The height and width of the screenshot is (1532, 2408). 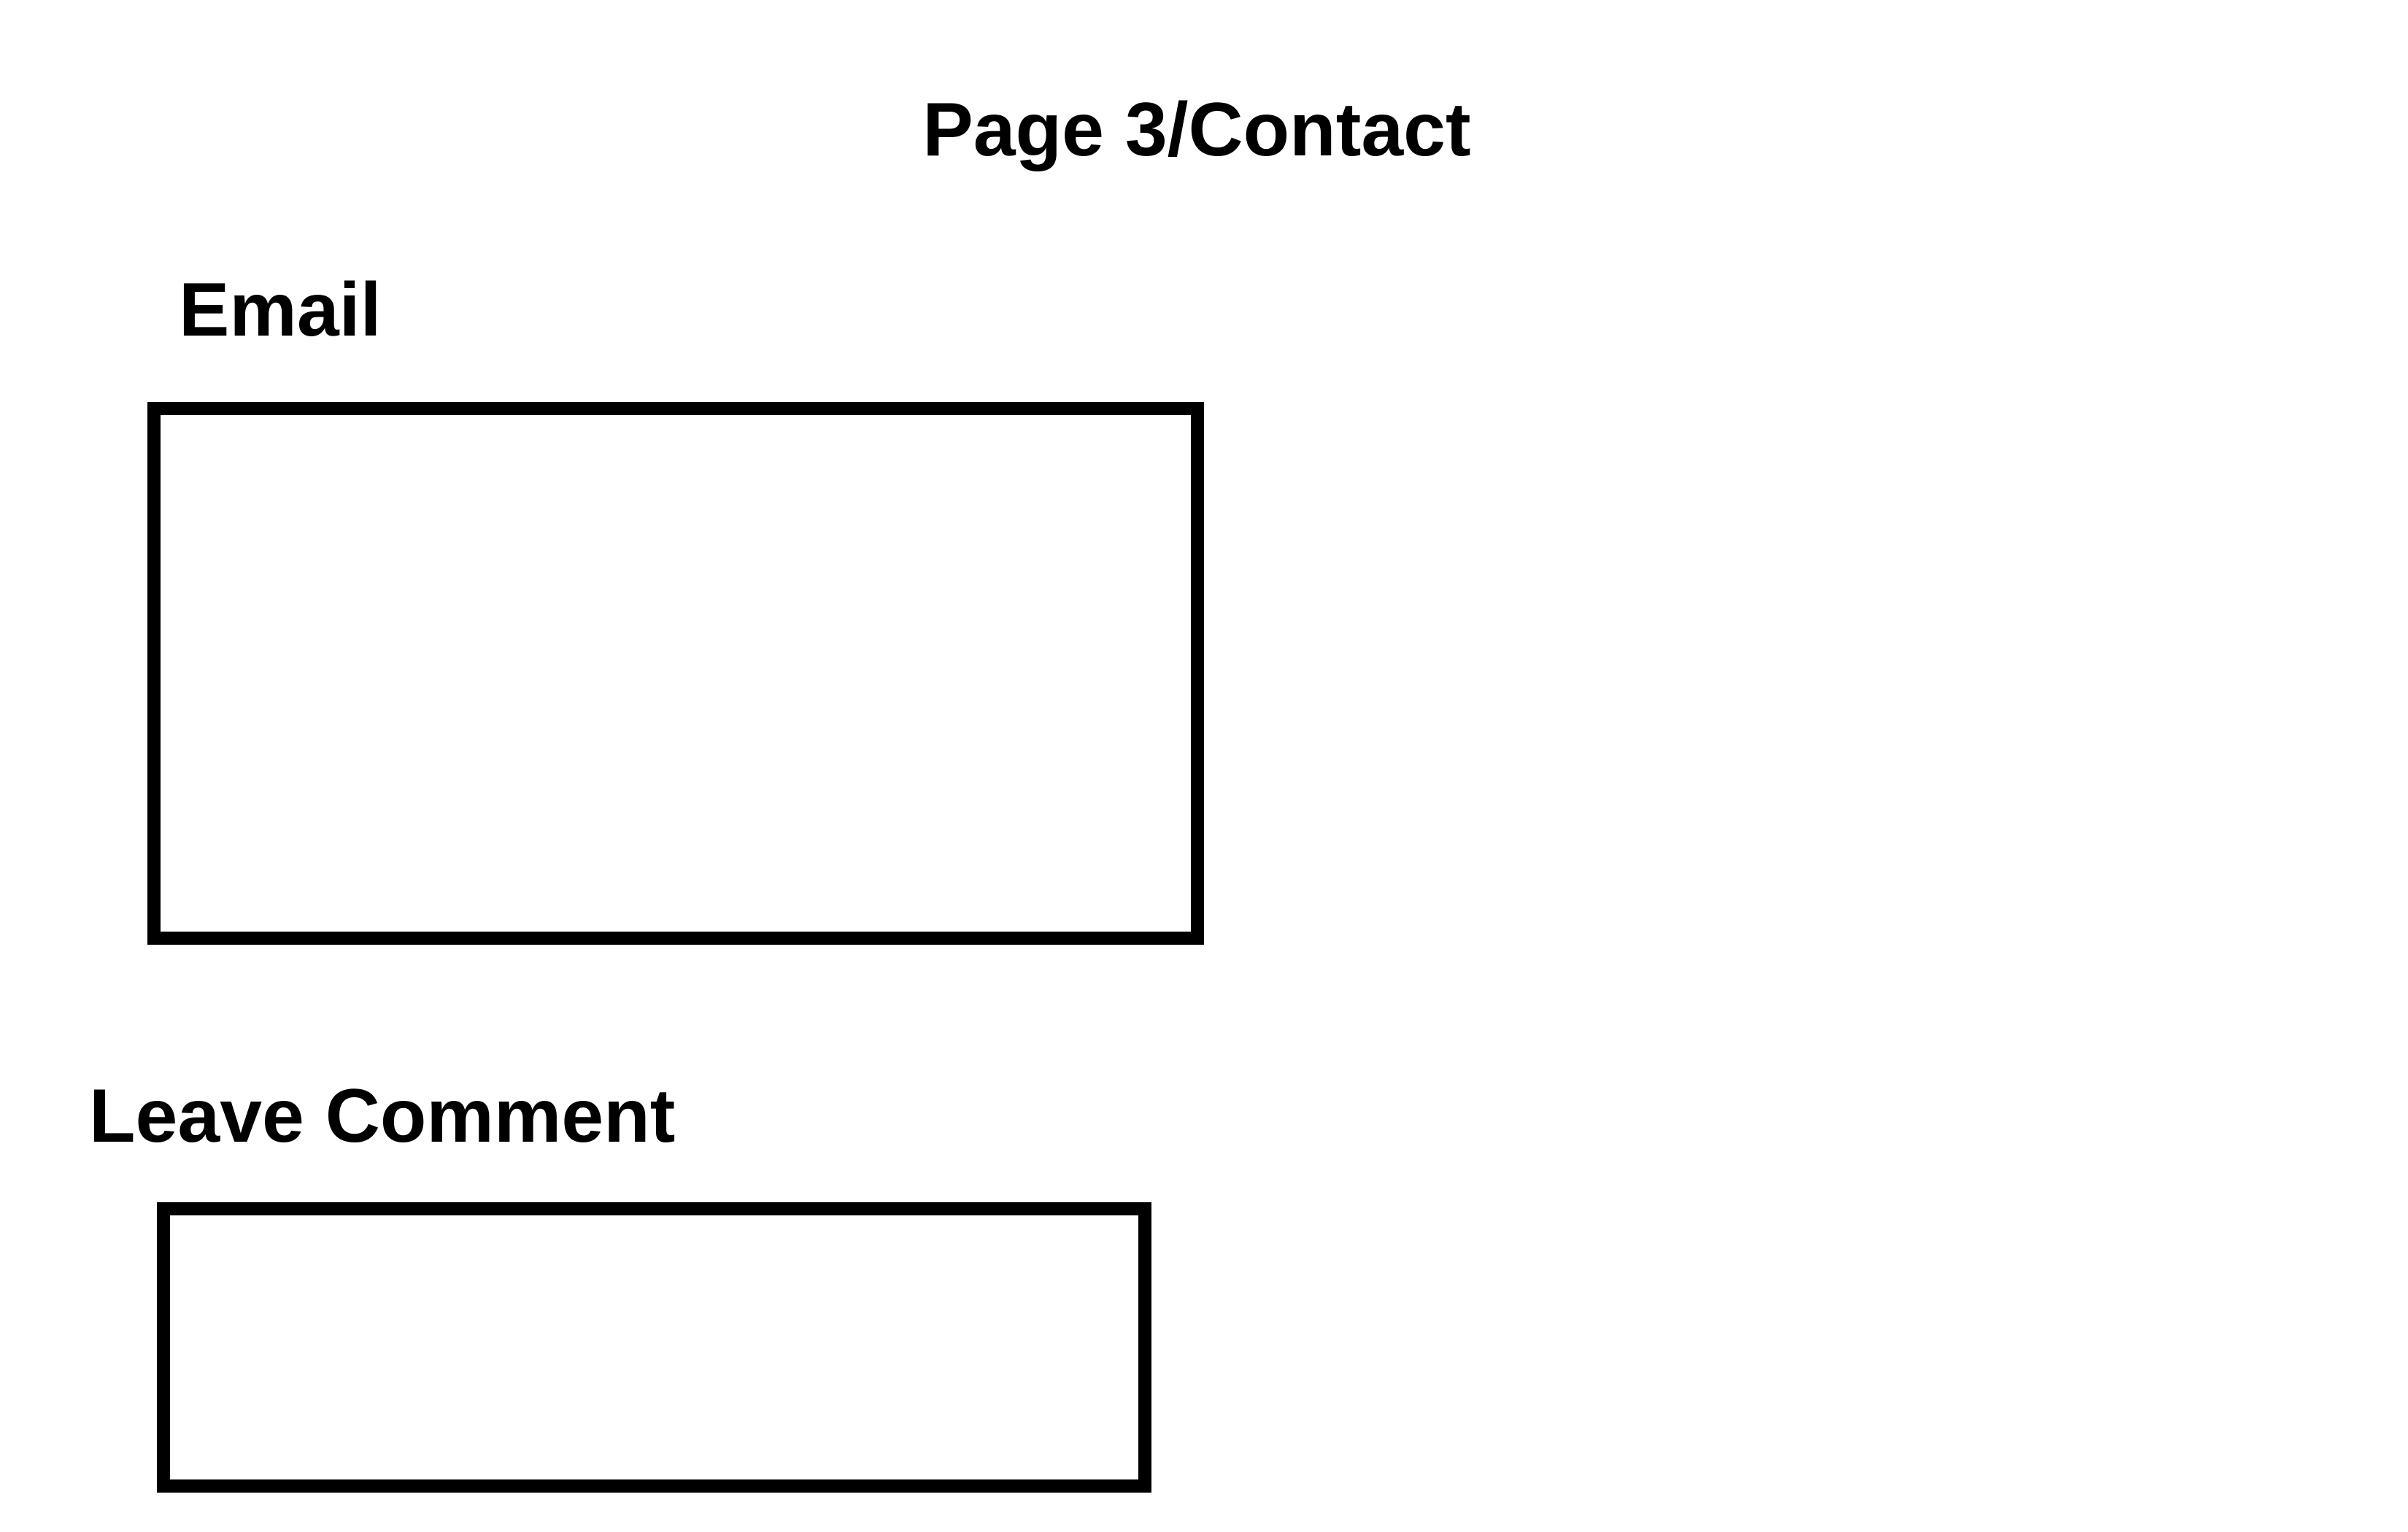 I want to click on email-label: Email, so click(x=280, y=310).